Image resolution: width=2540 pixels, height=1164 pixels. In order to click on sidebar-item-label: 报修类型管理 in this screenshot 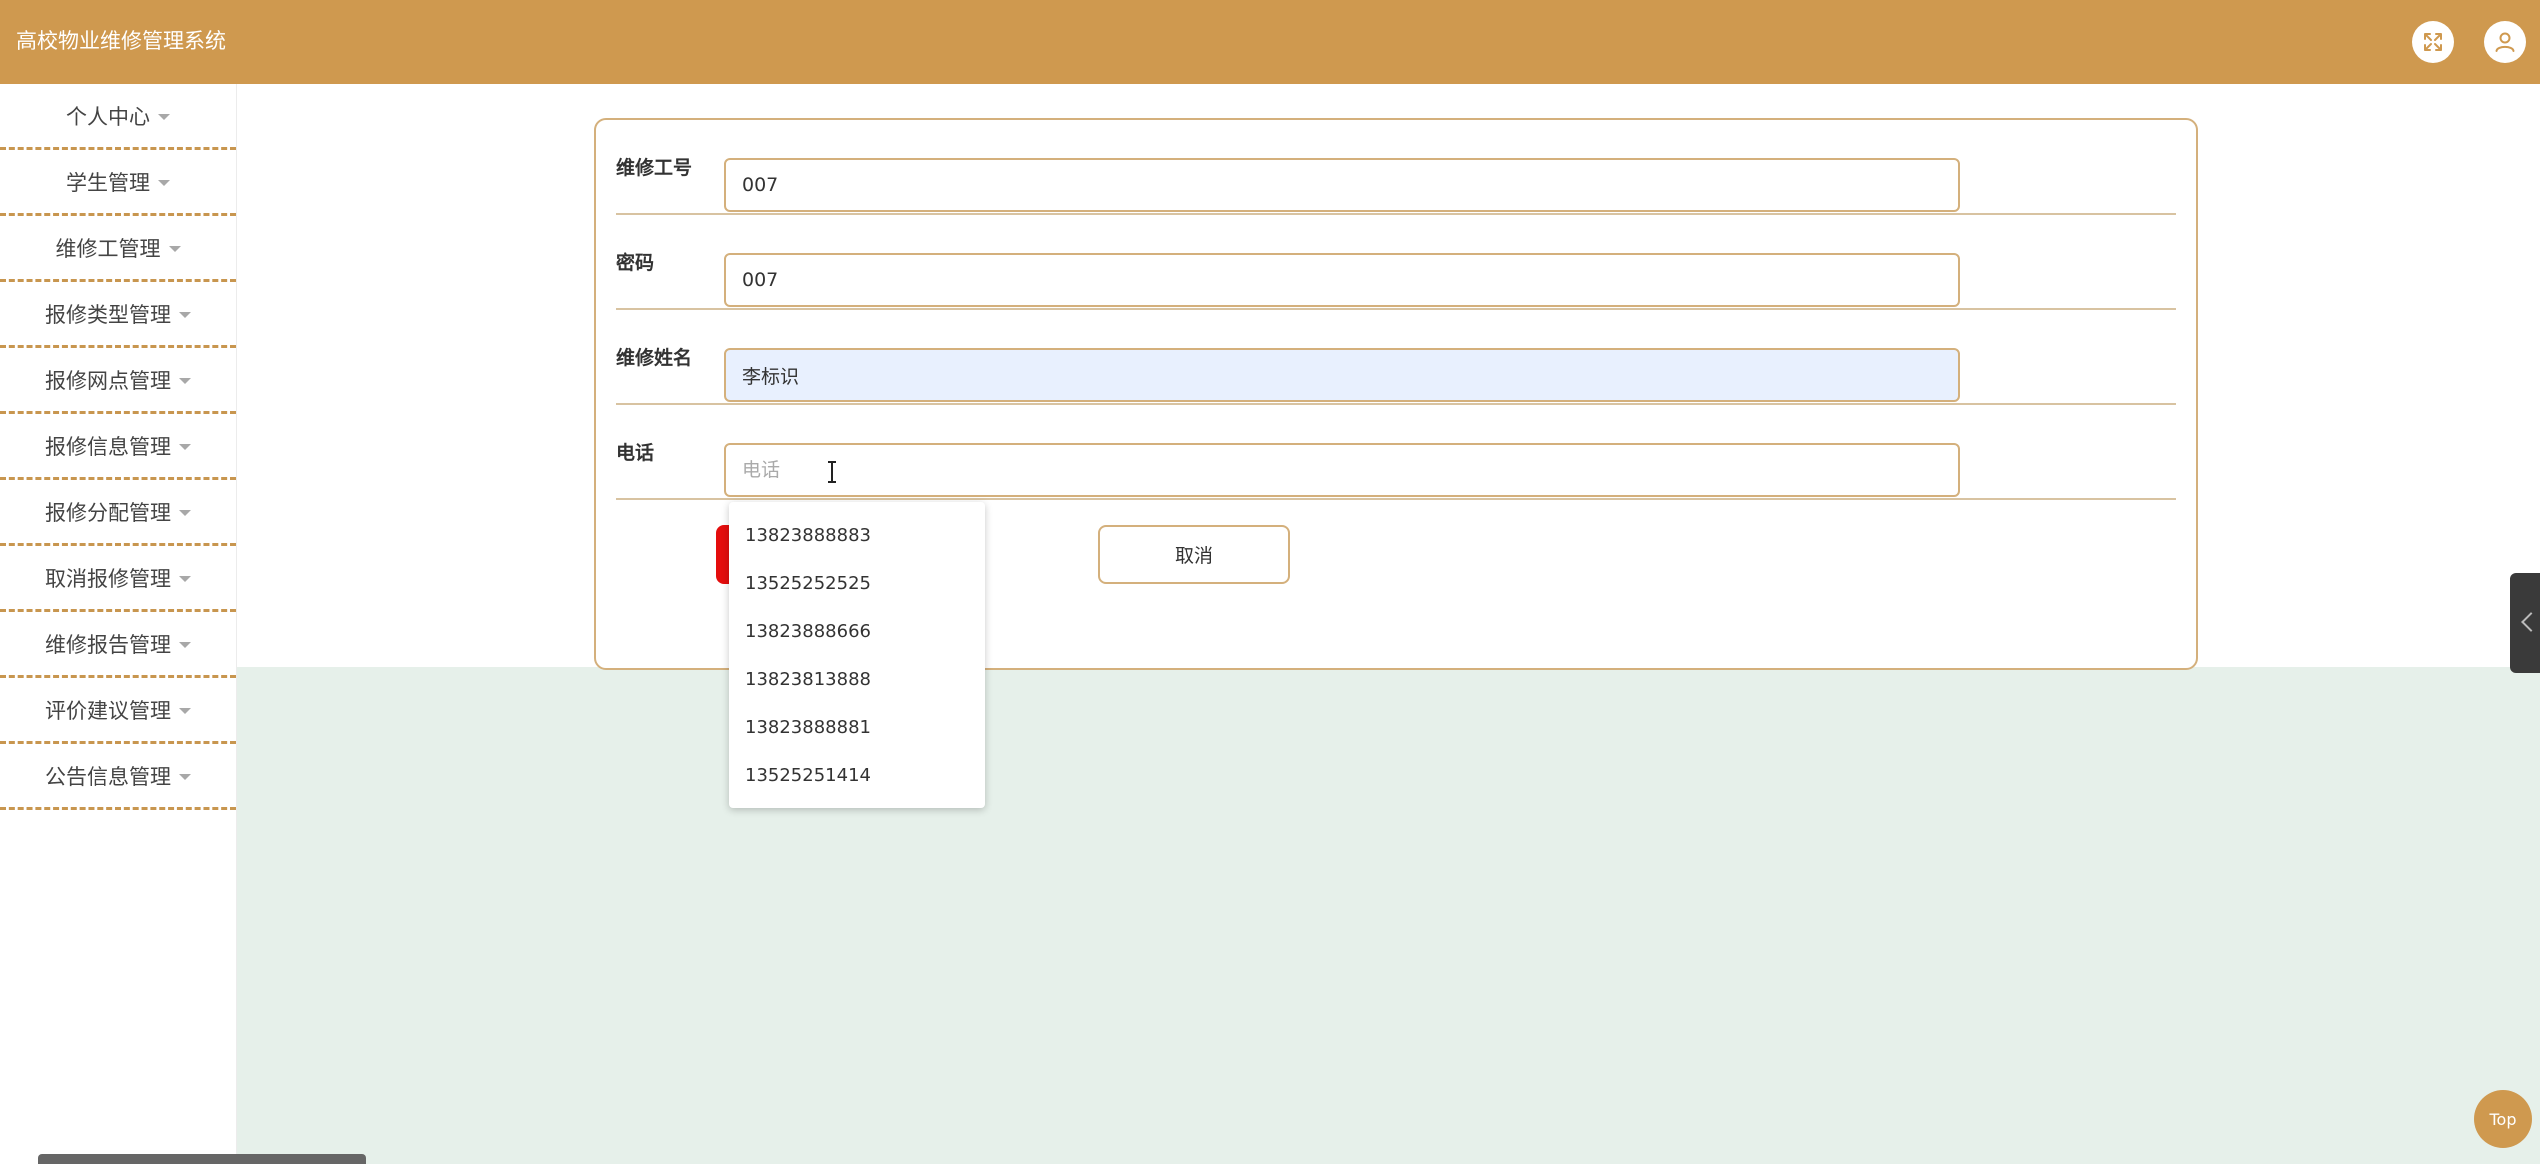, I will do `click(108, 314)`.